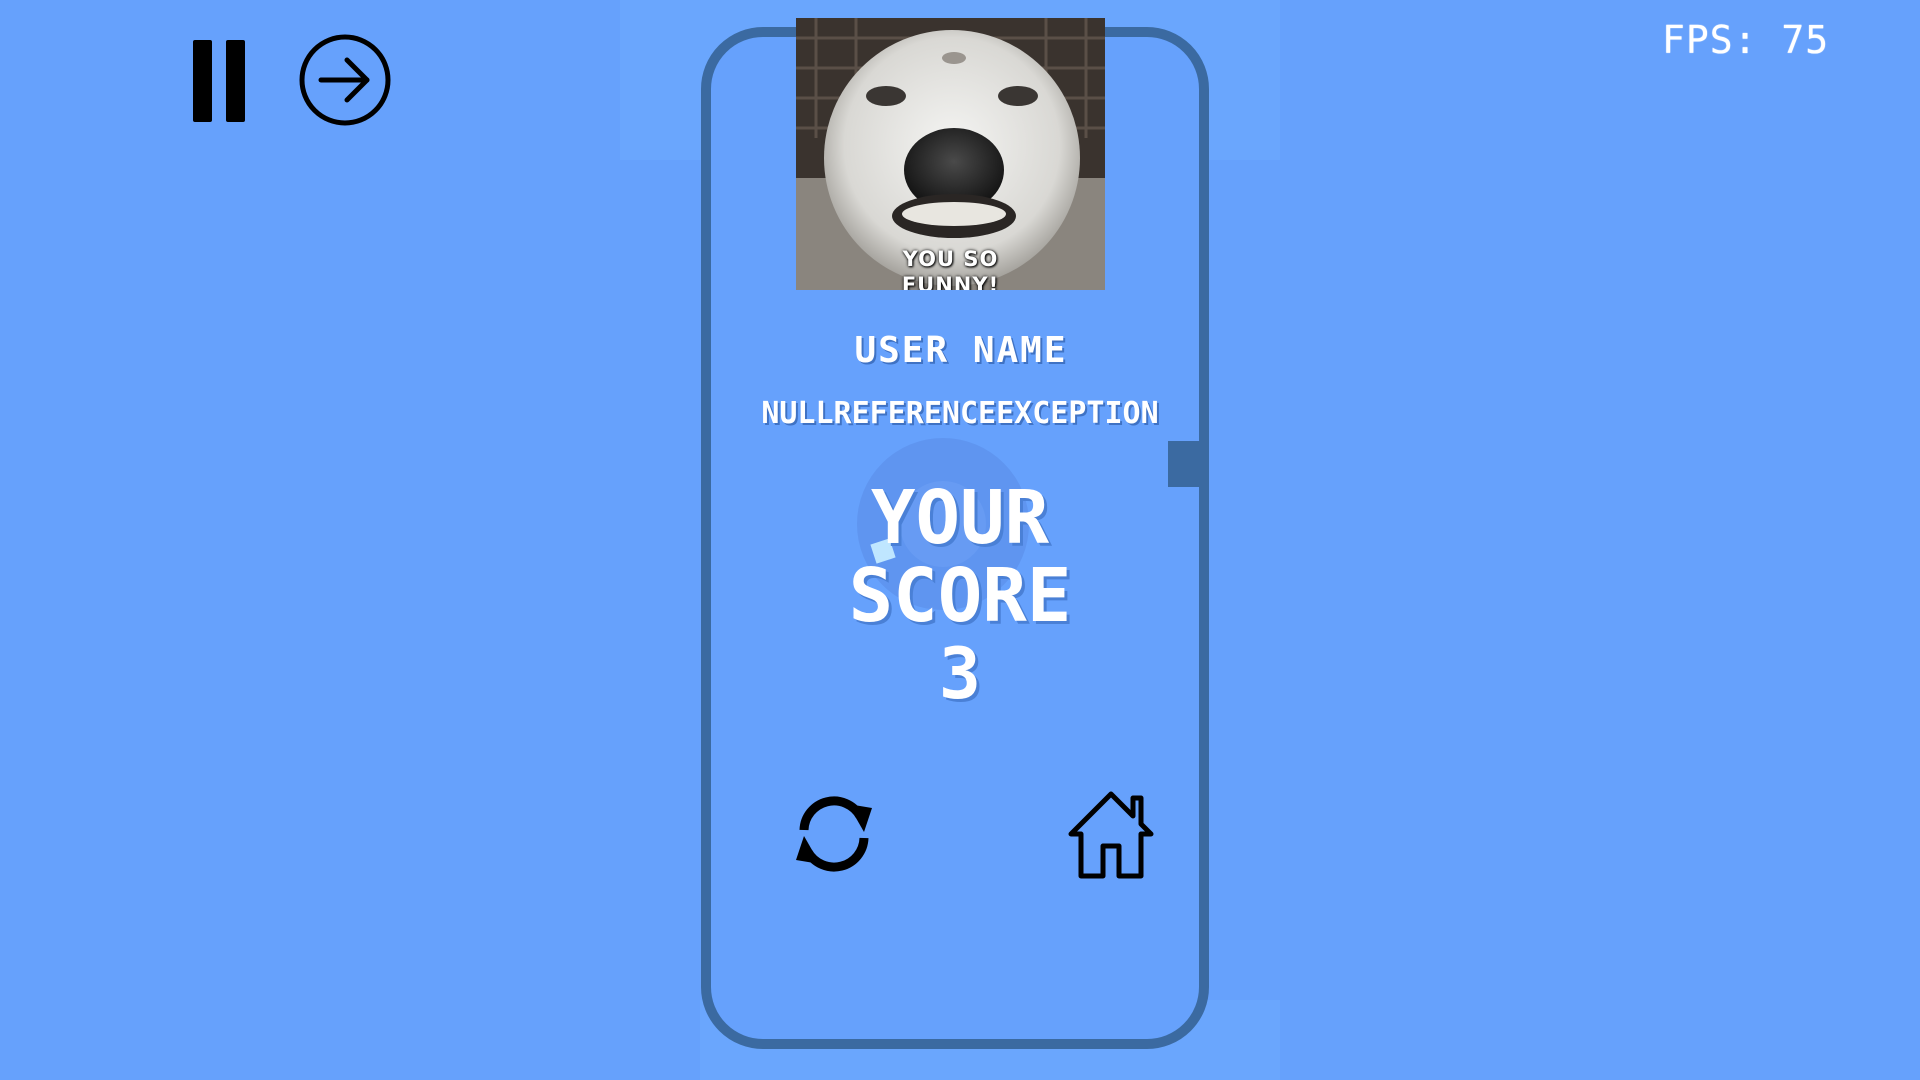  I want to click on home-button, so click(1111, 832).